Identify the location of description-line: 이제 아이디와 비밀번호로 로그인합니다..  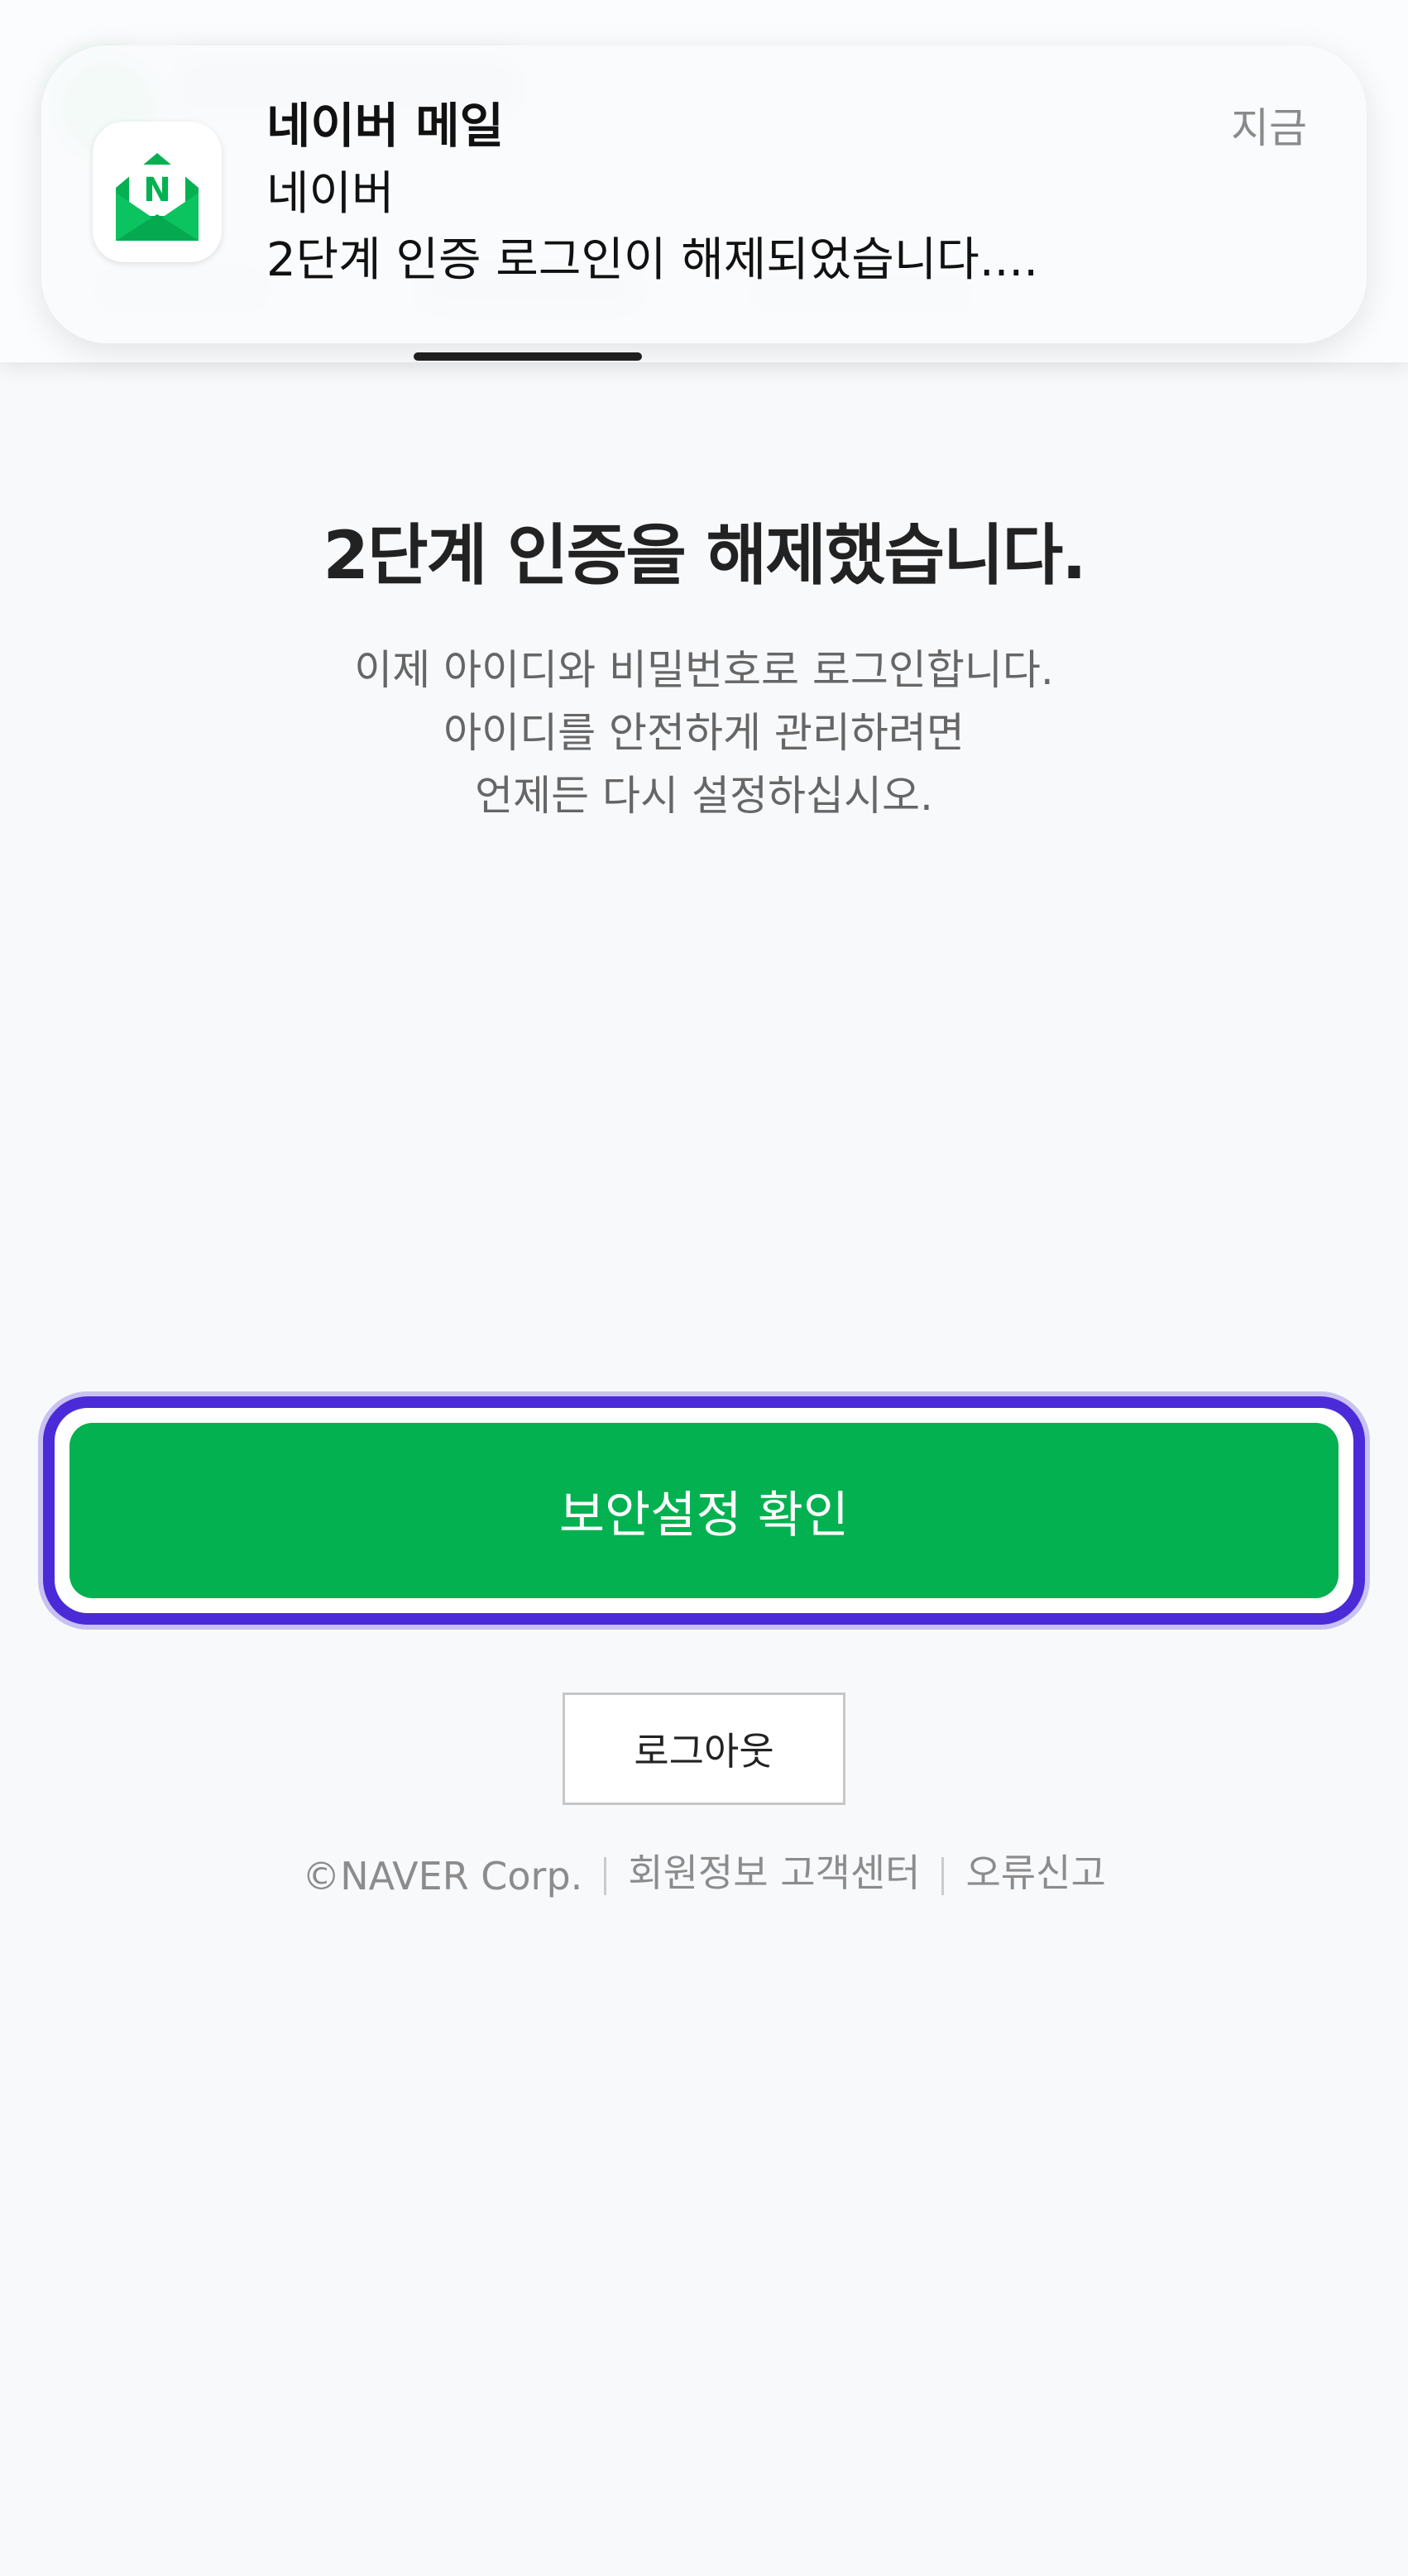
(704, 670).